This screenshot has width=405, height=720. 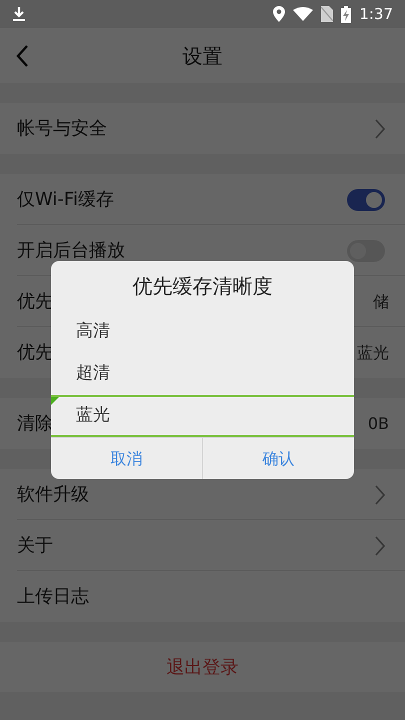 I want to click on quality-option: 超清, so click(x=202, y=374).